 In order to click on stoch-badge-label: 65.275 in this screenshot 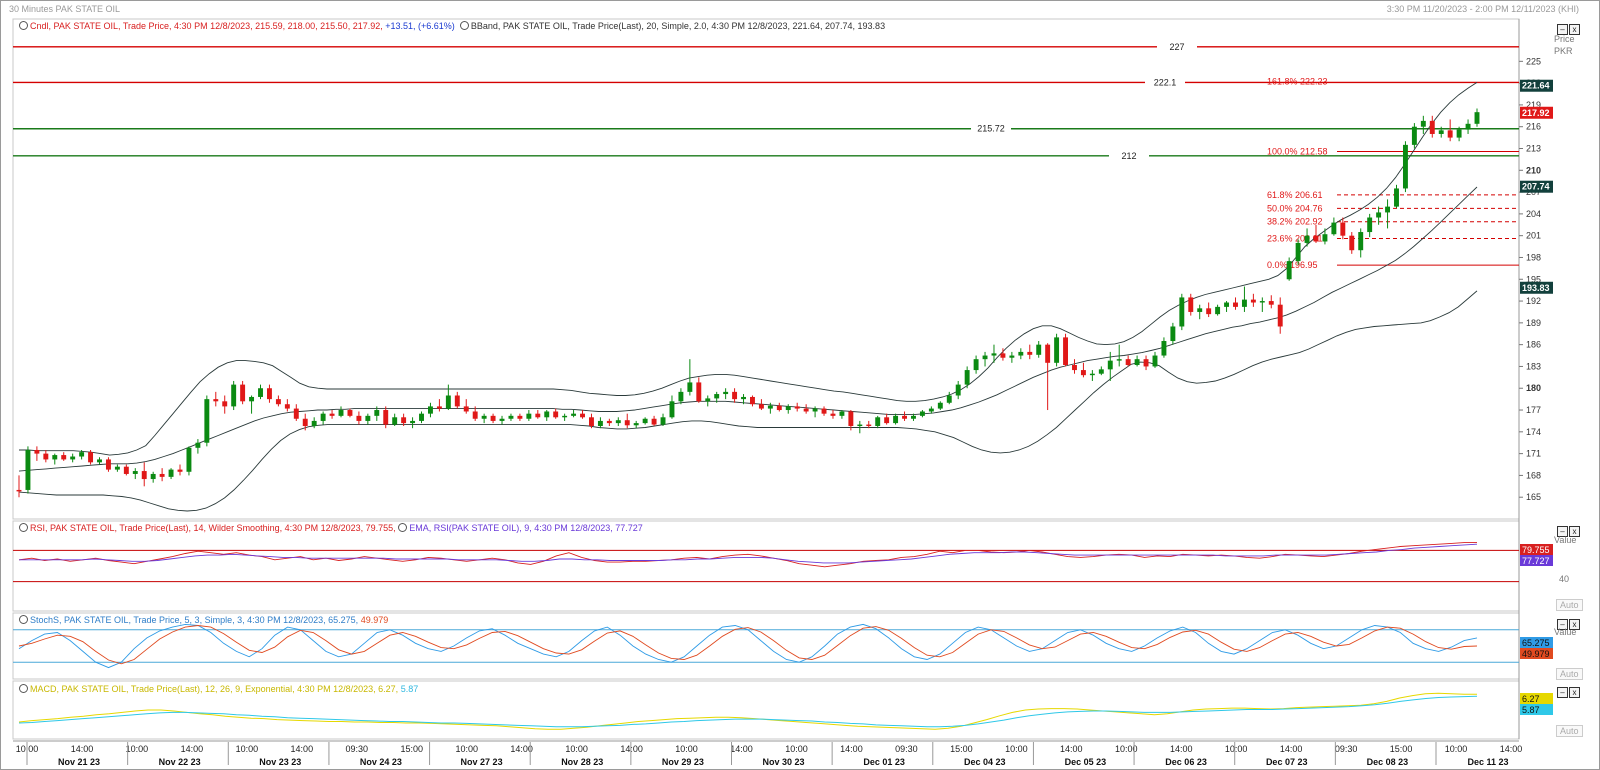, I will do `click(1536, 643)`.